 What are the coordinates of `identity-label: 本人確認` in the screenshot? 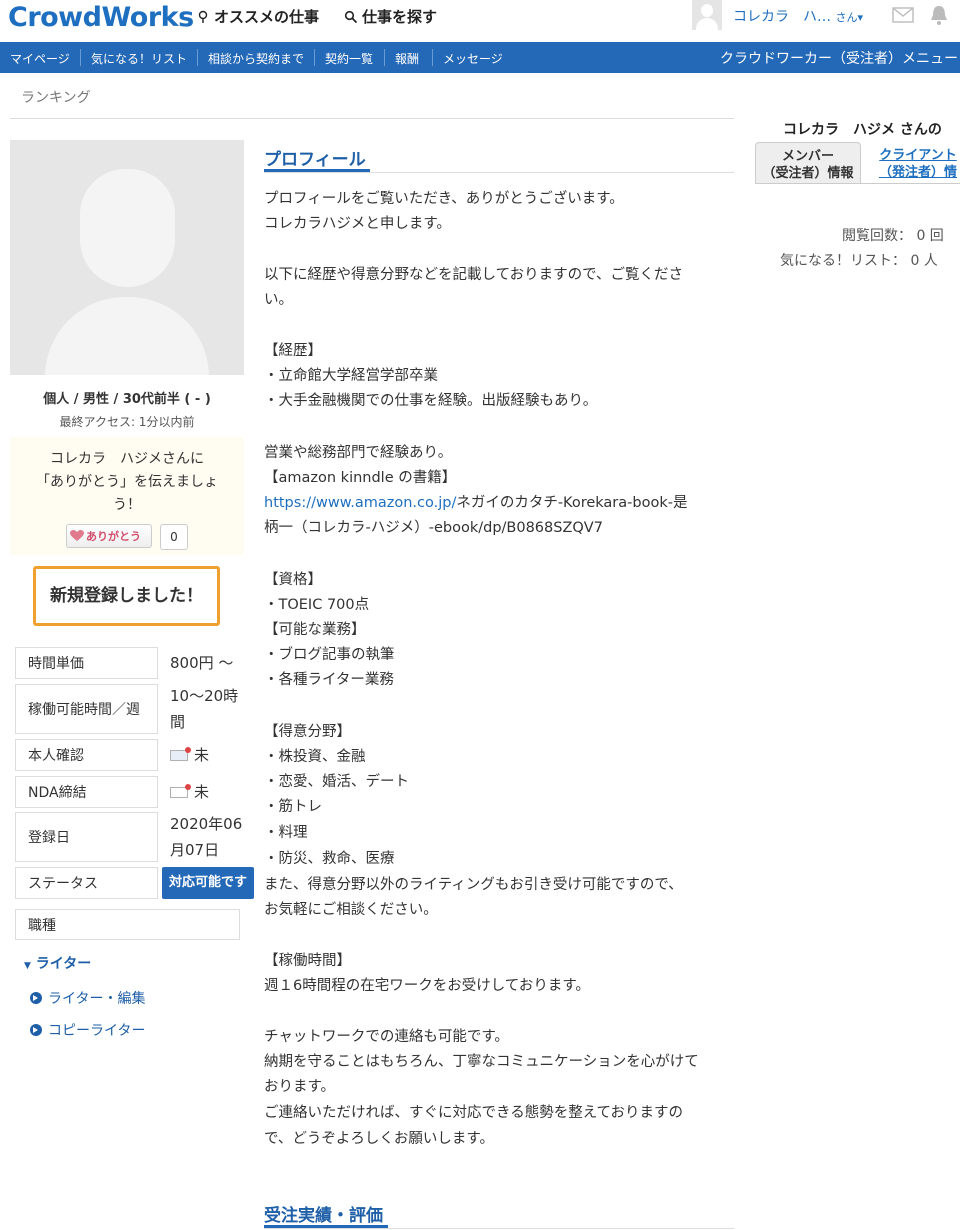 It's located at (86, 755).